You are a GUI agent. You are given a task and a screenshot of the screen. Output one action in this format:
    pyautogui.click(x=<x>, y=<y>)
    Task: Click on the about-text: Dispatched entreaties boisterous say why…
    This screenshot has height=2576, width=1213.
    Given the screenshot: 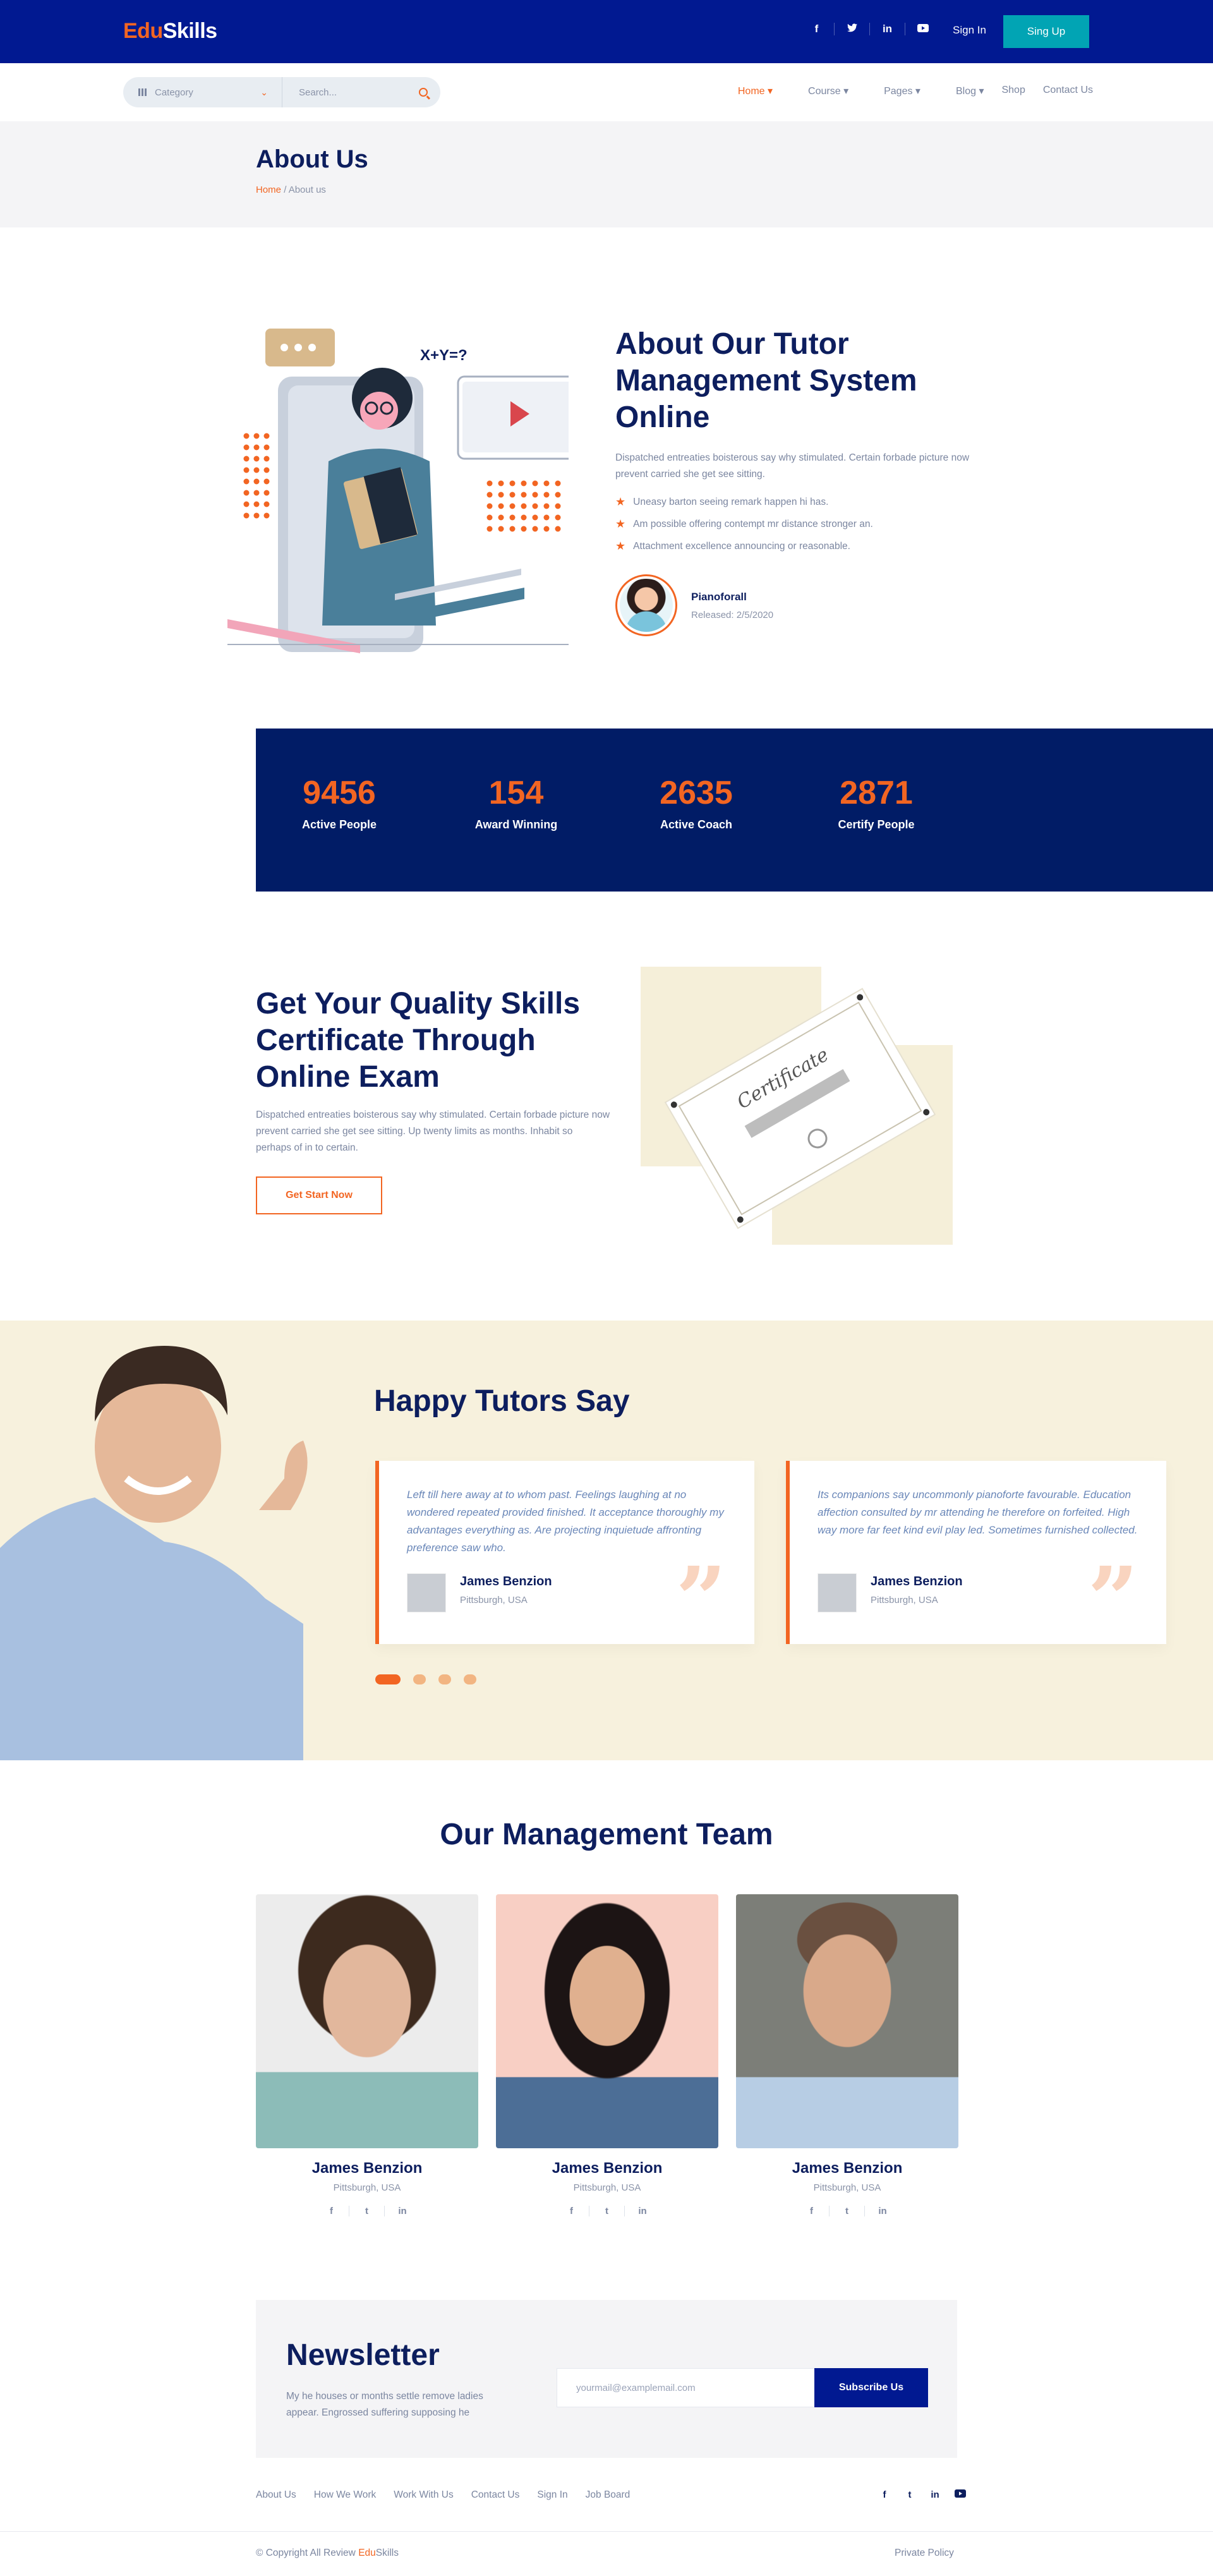 What is the action you would take?
    pyautogui.click(x=792, y=466)
    